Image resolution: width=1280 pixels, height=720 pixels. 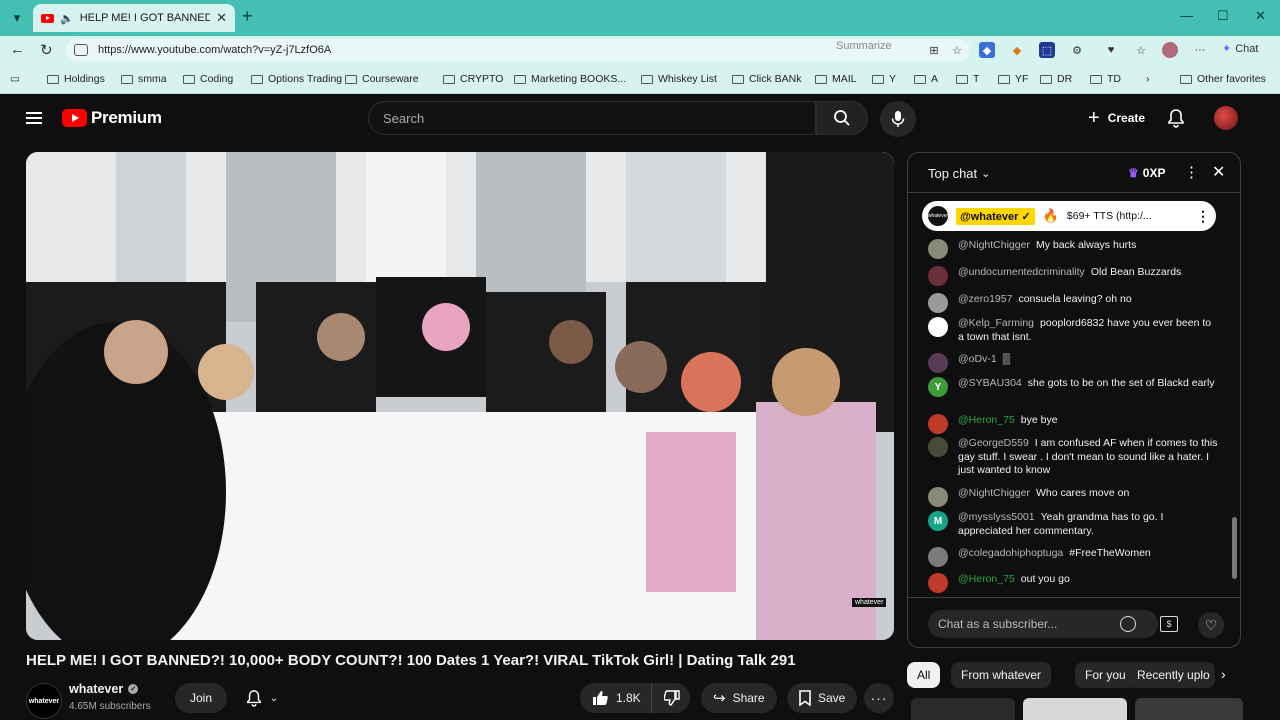 I want to click on voice-search-button, so click(x=898, y=119).